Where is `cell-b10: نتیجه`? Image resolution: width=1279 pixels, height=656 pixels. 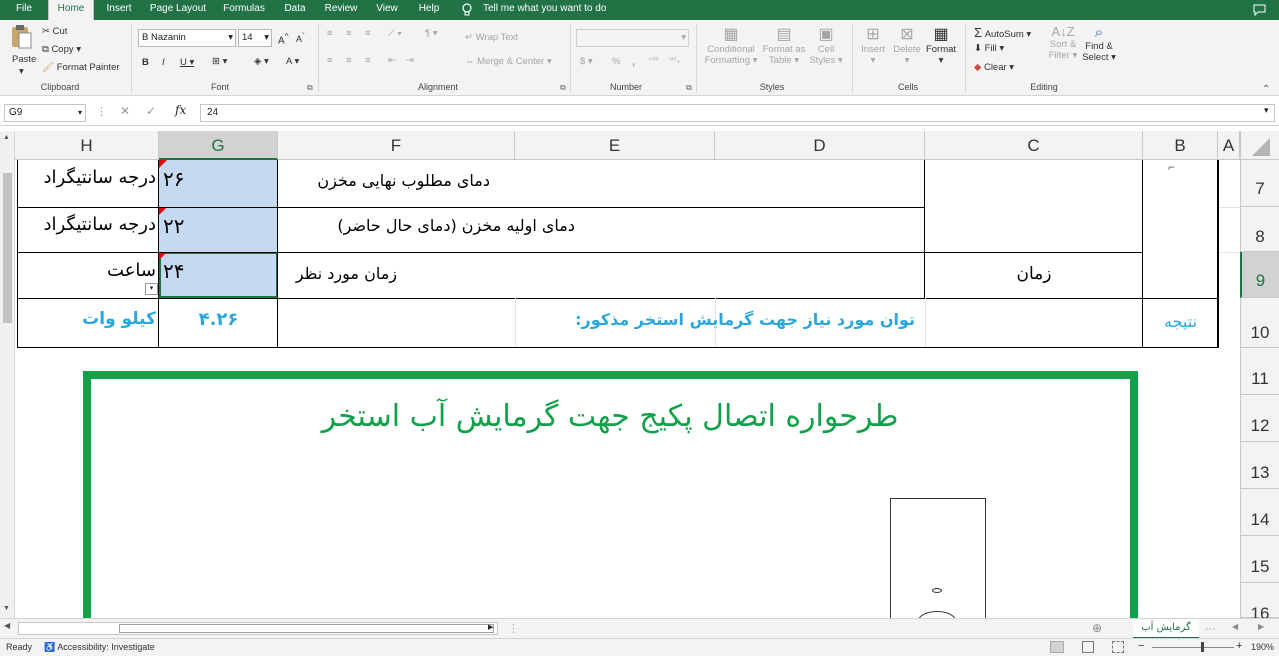 cell-b10: نتیجه is located at coordinates (1180, 321).